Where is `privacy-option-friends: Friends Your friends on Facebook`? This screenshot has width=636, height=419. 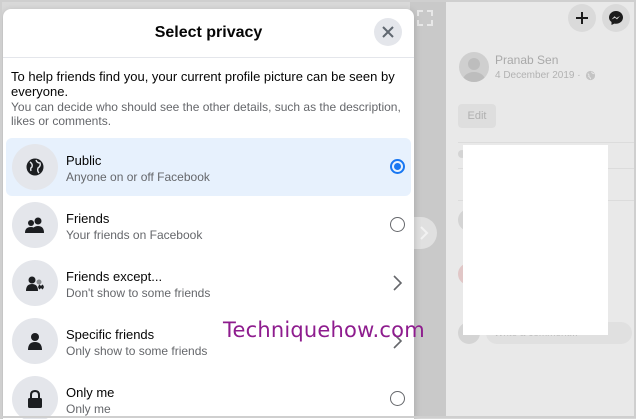
privacy-option-friends: Friends Your friends on Facebook is located at coordinates (208, 225).